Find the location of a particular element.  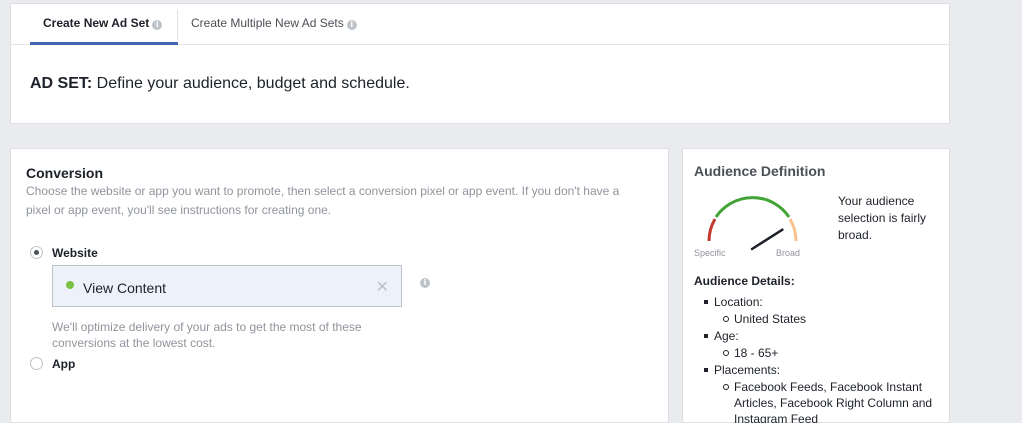

gauge-green-arc is located at coordinates (752, 207).